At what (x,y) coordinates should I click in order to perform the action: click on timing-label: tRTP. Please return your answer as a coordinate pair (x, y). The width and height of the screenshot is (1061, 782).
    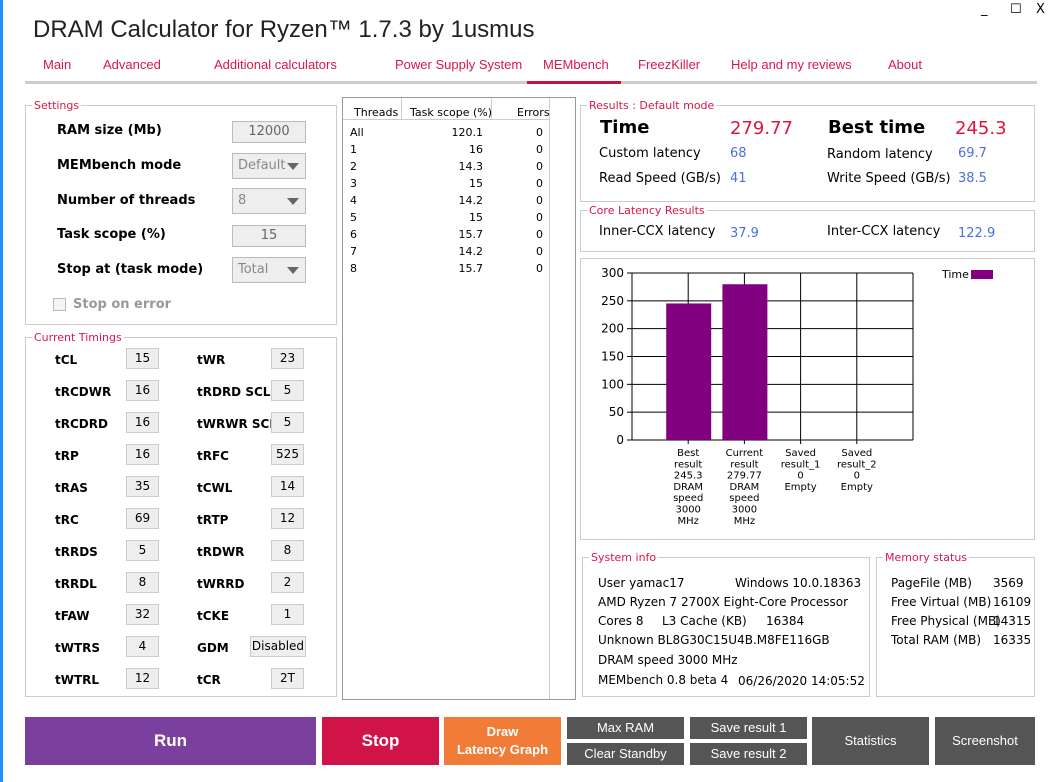
    Looking at the image, I should click on (213, 520).